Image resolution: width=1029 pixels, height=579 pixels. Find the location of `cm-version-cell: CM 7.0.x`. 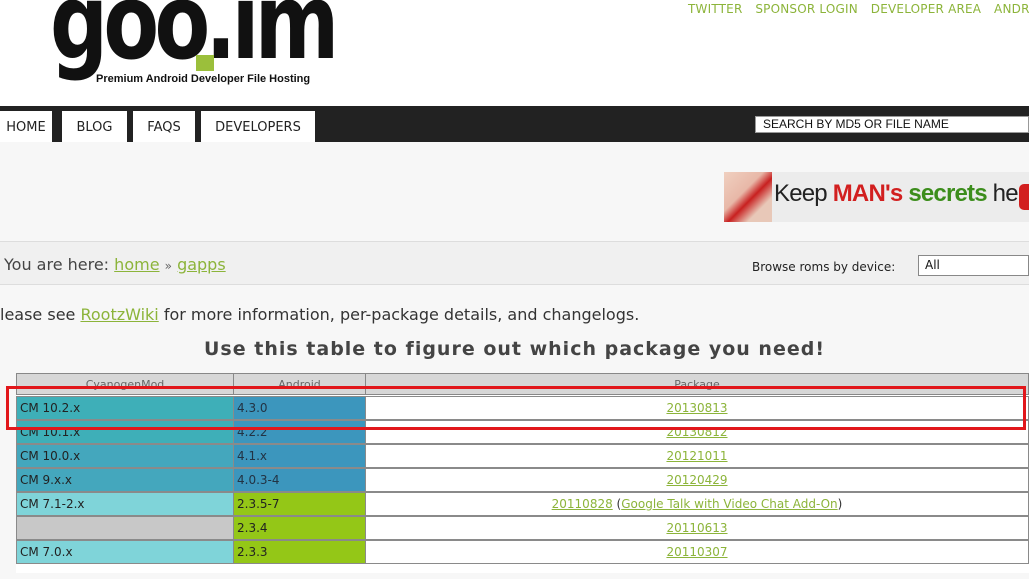

cm-version-cell: CM 7.0.x is located at coordinates (125, 552).